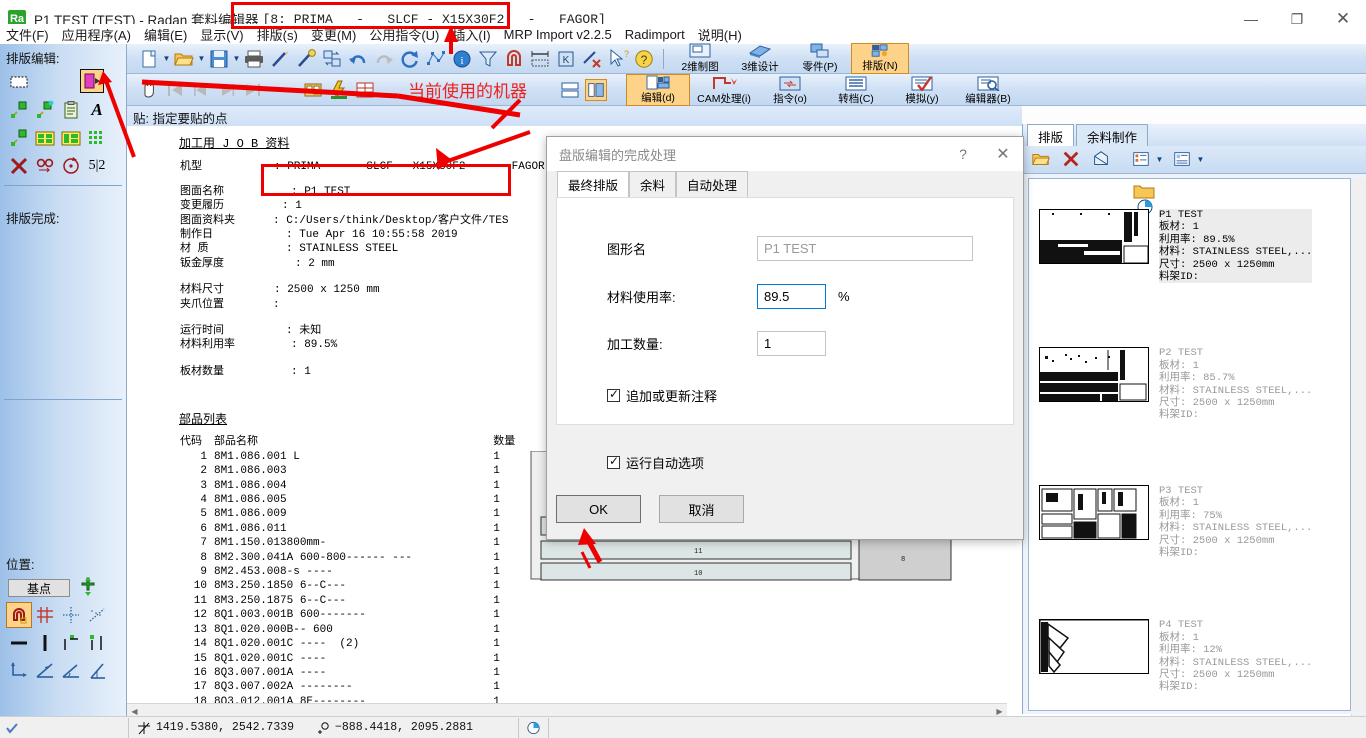 The image size is (1366, 738). I want to click on save-dropdown-icon: ▼, so click(236, 58).